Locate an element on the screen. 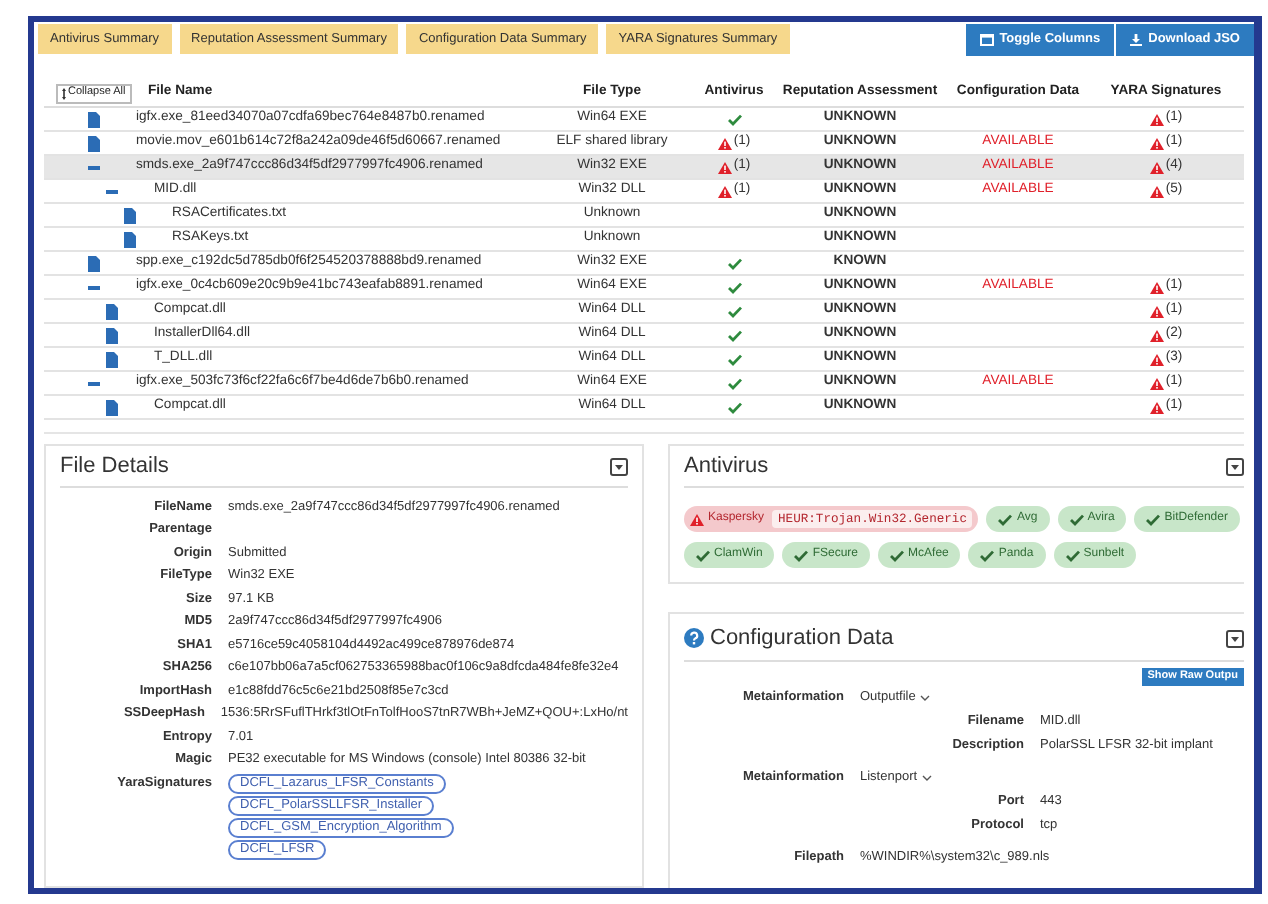  panel-title: File Details is located at coordinates (114, 467).